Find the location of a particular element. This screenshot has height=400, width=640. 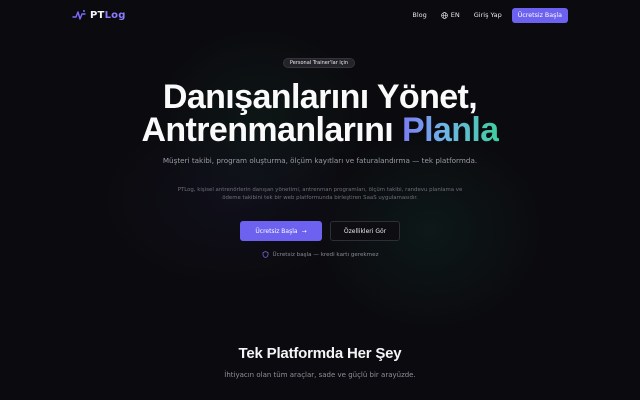

globe-icon is located at coordinates (444, 15).